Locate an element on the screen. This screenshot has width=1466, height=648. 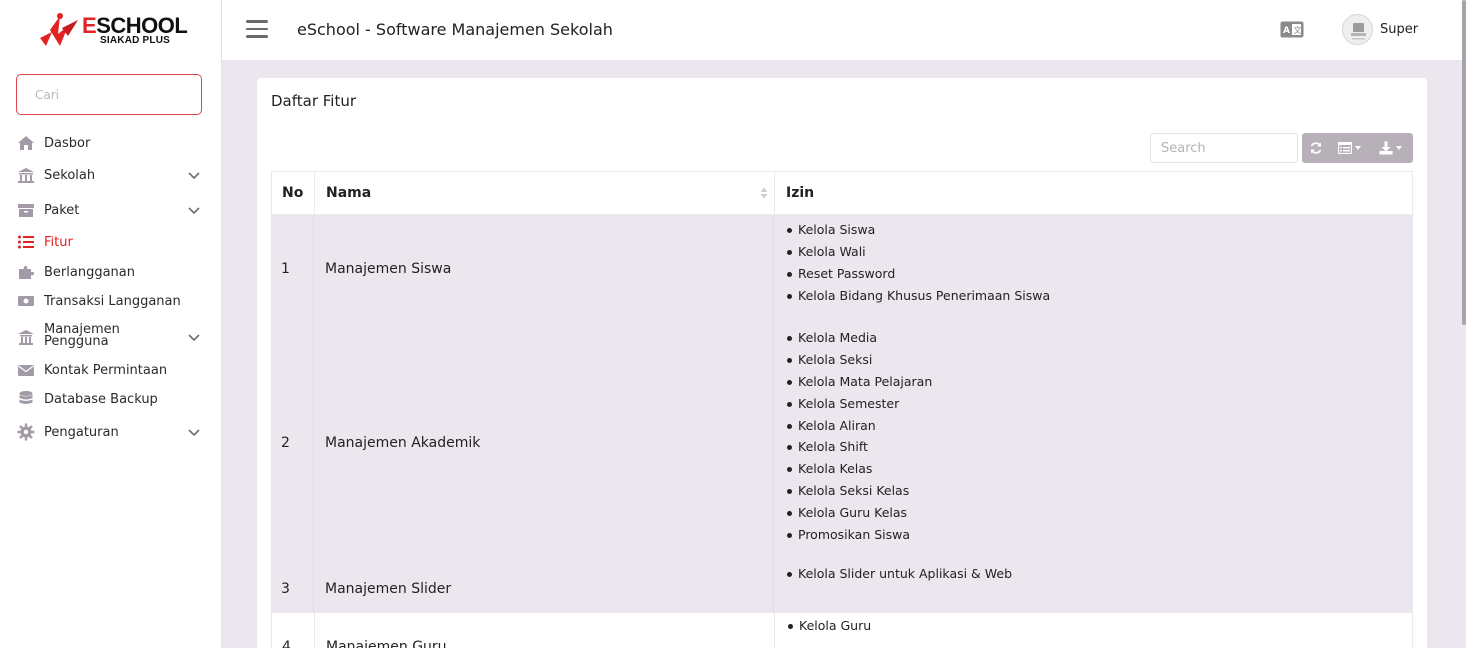
sidebar-item-fitur: Fitur is located at coordinates (111, 242).